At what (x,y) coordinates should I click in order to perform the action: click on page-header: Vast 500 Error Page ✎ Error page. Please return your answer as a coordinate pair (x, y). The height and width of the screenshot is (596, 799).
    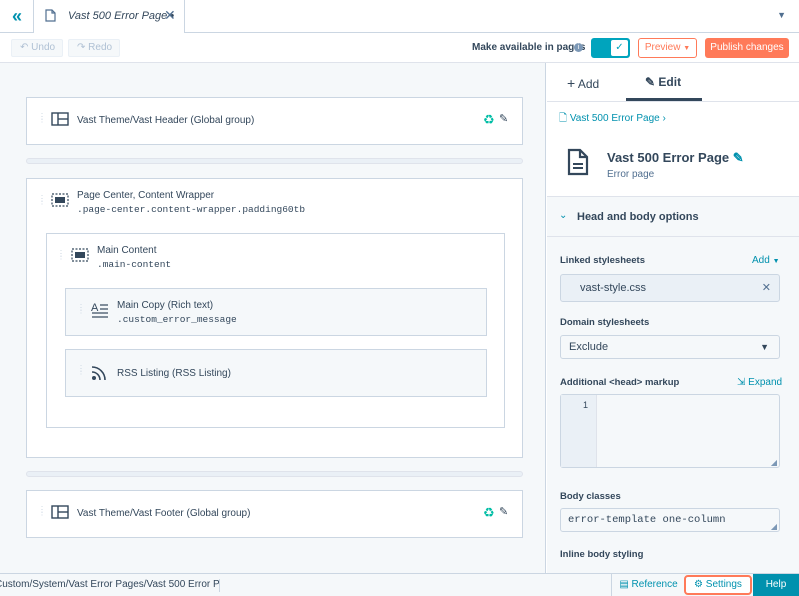
    Looking at the image, I should click on (673, 165).